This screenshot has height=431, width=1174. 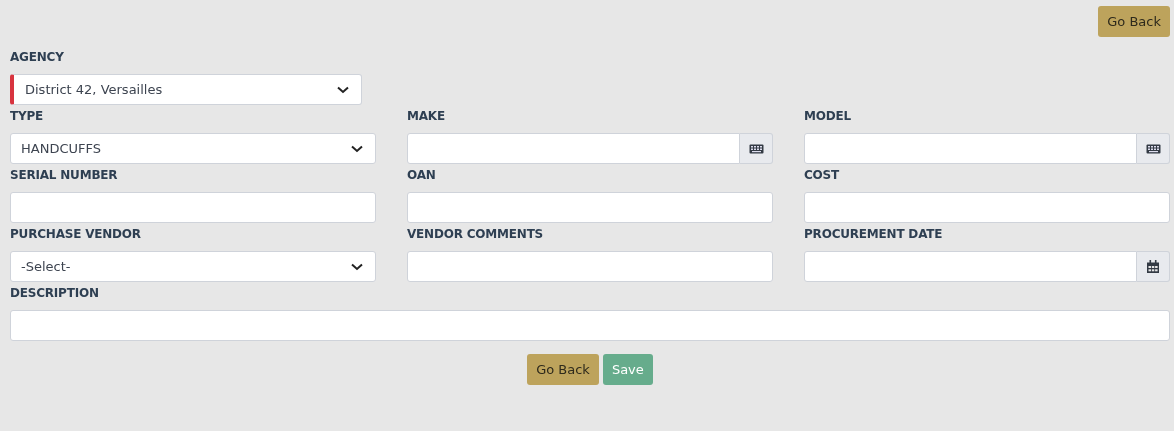 What do you see at coordinates (186, 89) in the screenshot?
I see `dropdown: District 42, Versailles` at bounding box center [186, 89].